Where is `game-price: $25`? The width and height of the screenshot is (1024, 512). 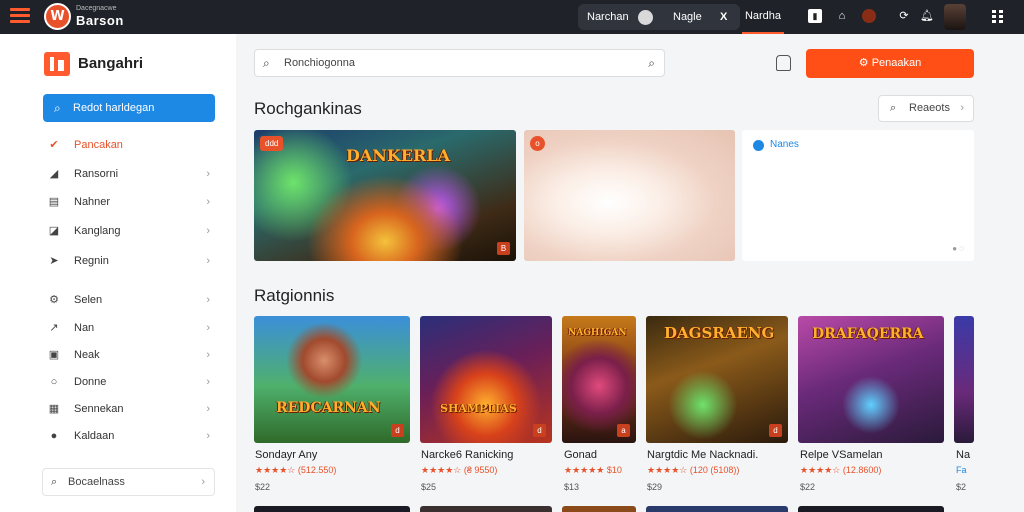
game-price: $25 is located at coordinates (429, 487).